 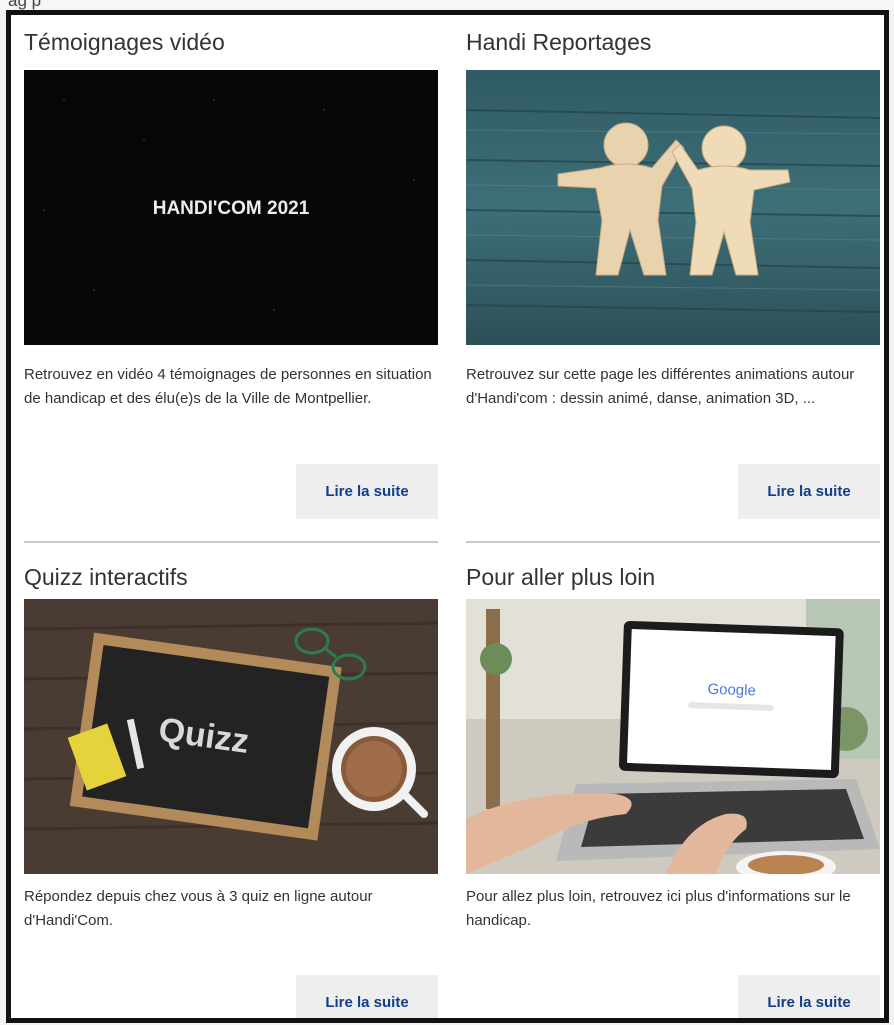 What do you see at coordinates (124, 42) in the screenshot?
I see `card-title: Témoignages vidéo` at bounding box center [124, 42].